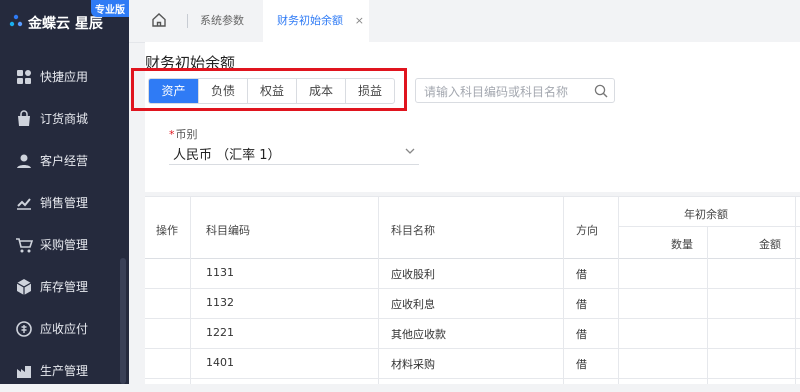 The height and width of the screenshot is (392, 800). I want to click on factory-icon, so click(24, 372).